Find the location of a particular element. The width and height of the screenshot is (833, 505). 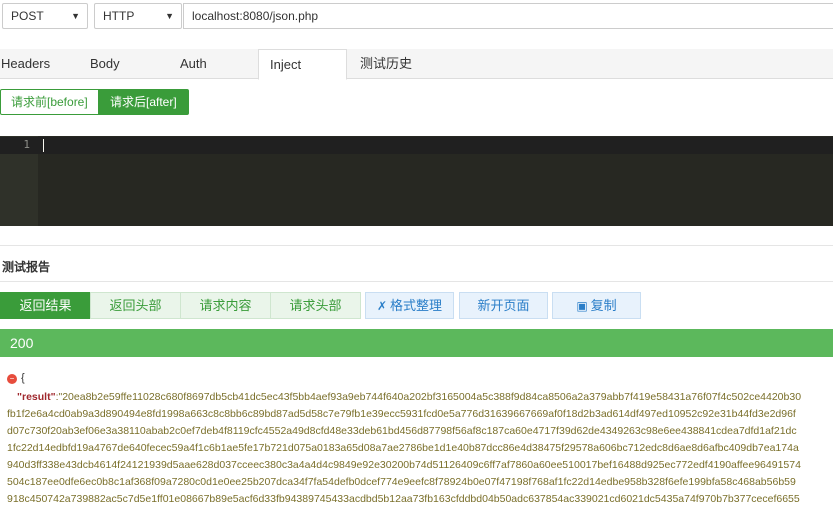

button-label: 复制 is located at coordinates (603, 305).